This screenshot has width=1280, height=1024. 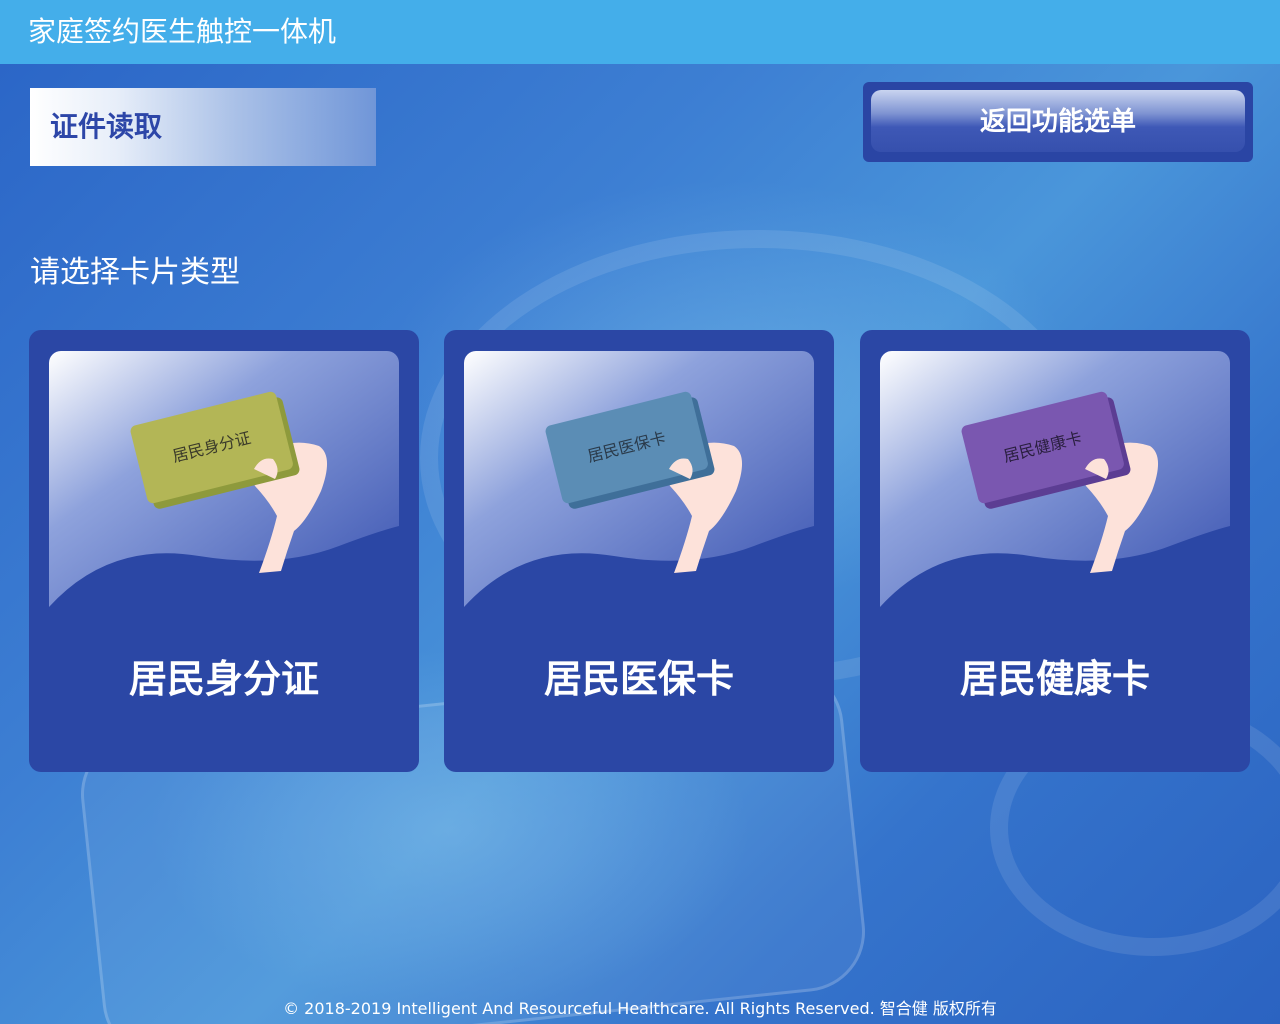 I want to click on card-title: 居民医保卡, so click(x=638, y=679).